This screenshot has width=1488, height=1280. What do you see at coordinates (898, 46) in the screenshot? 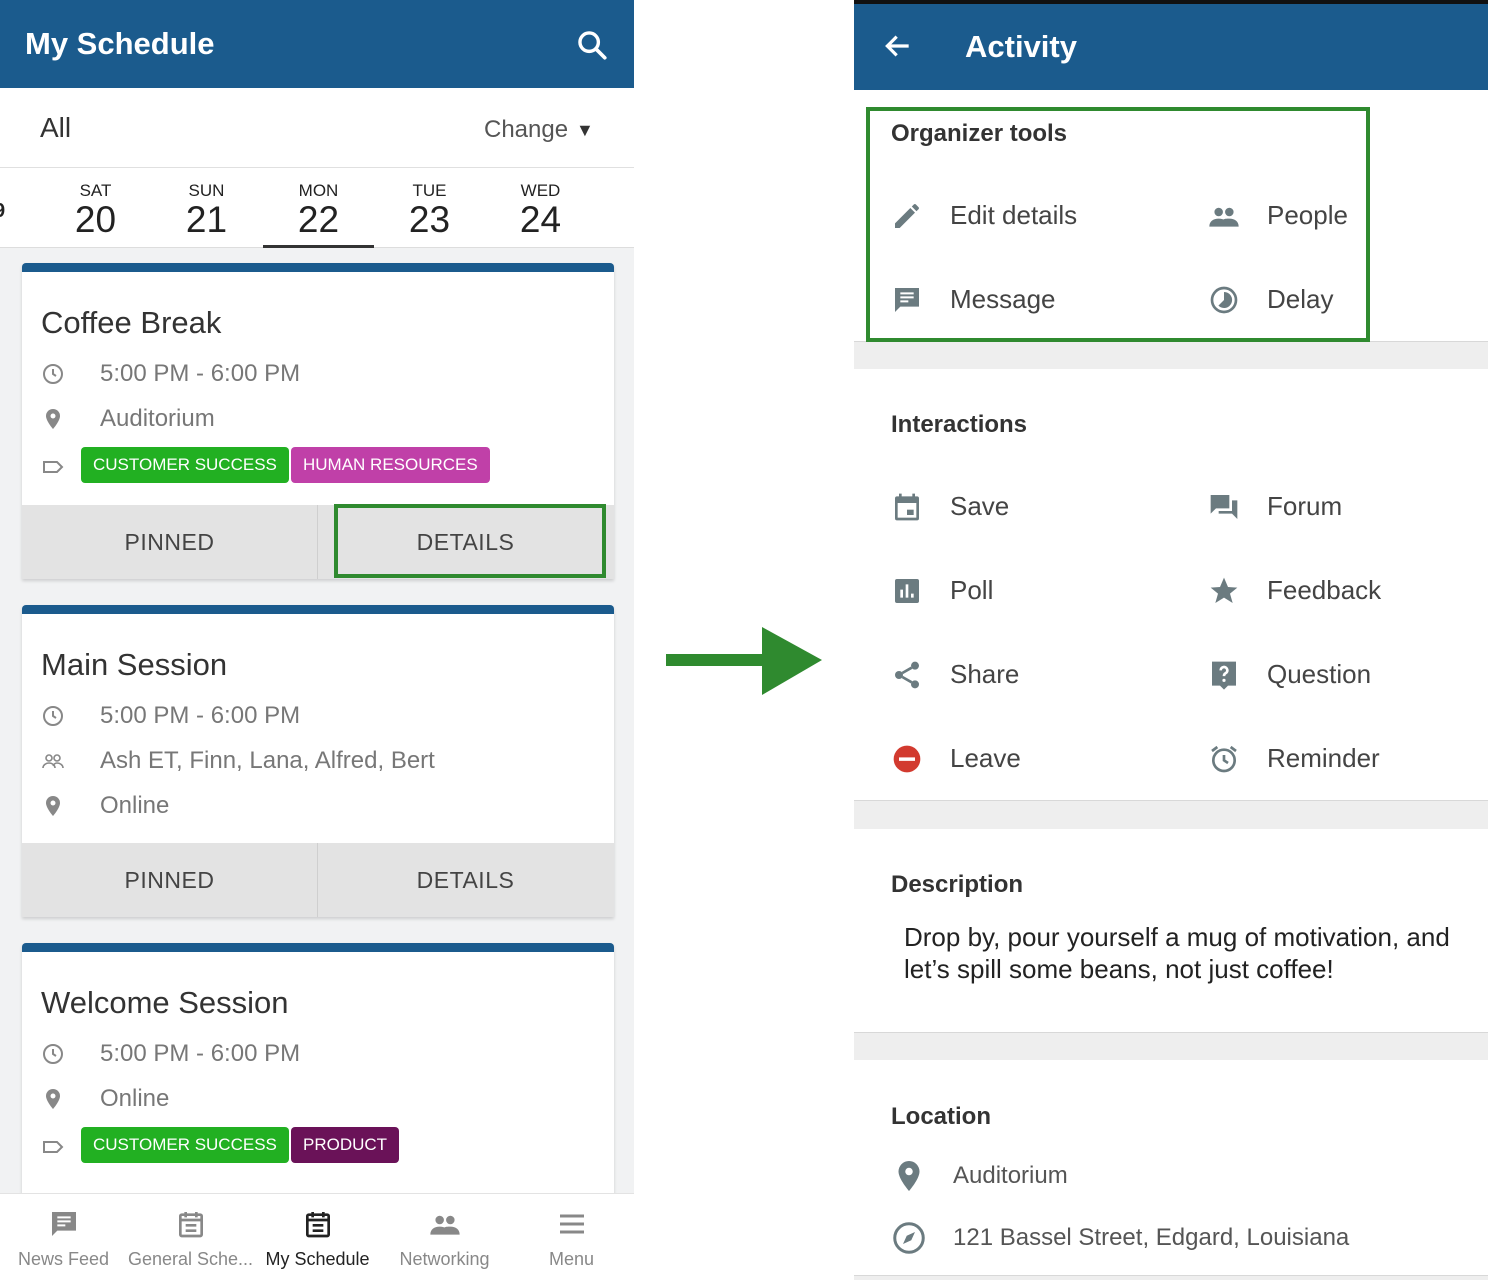
I see `back-arrow-icon` at bounding box center [898, 46].